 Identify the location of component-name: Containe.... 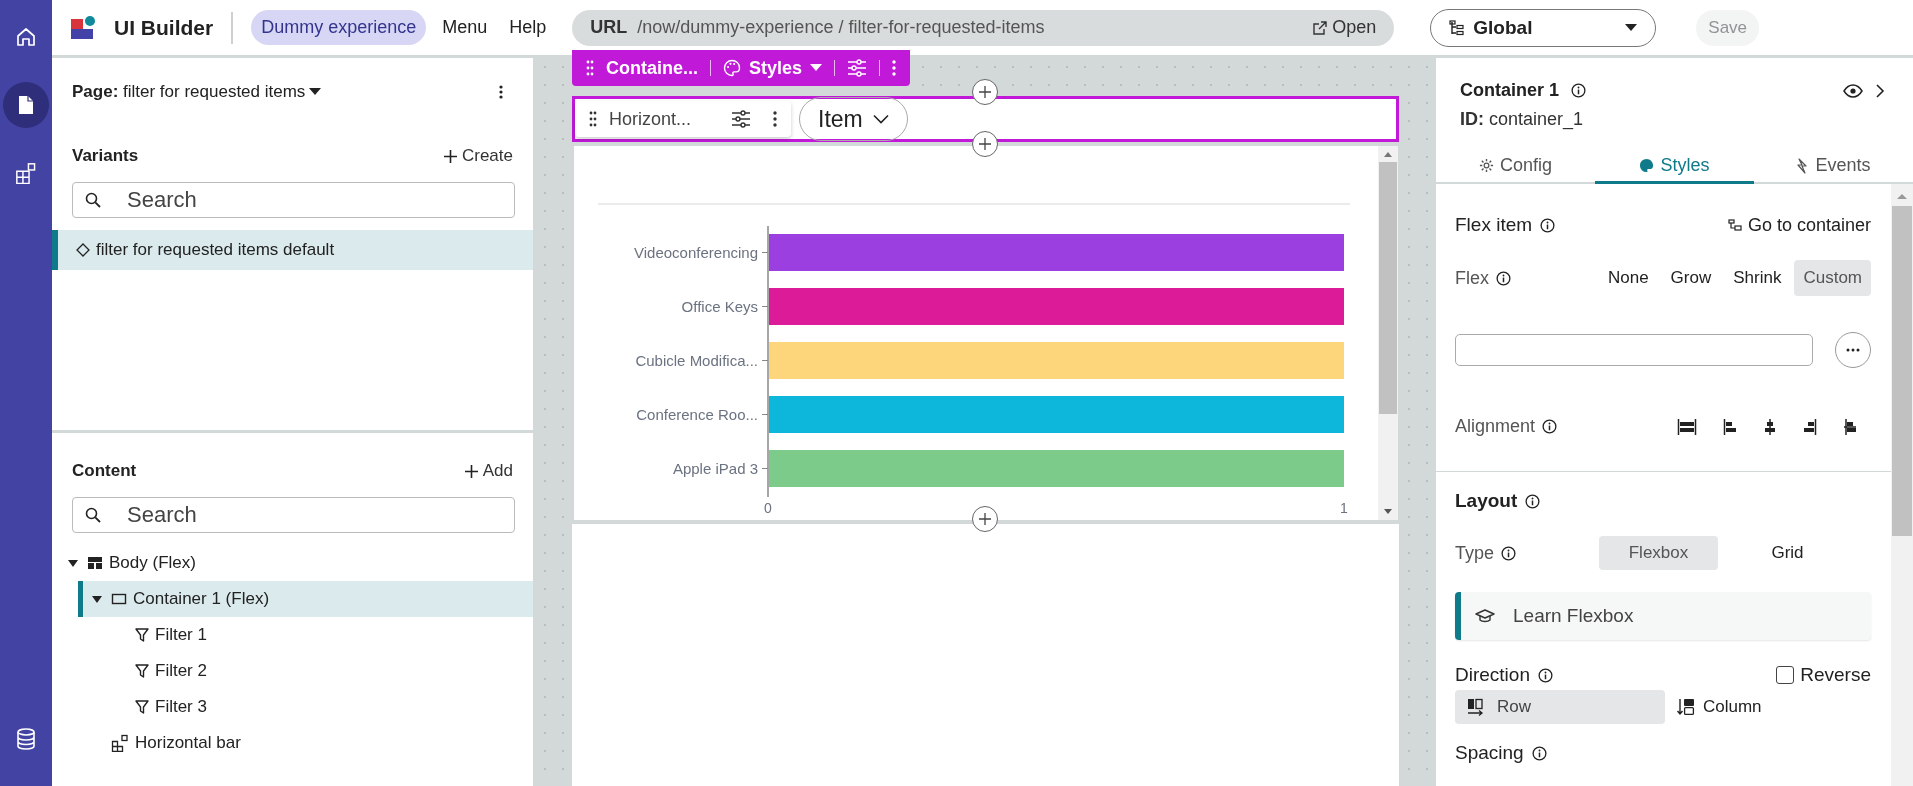
(652, 68).